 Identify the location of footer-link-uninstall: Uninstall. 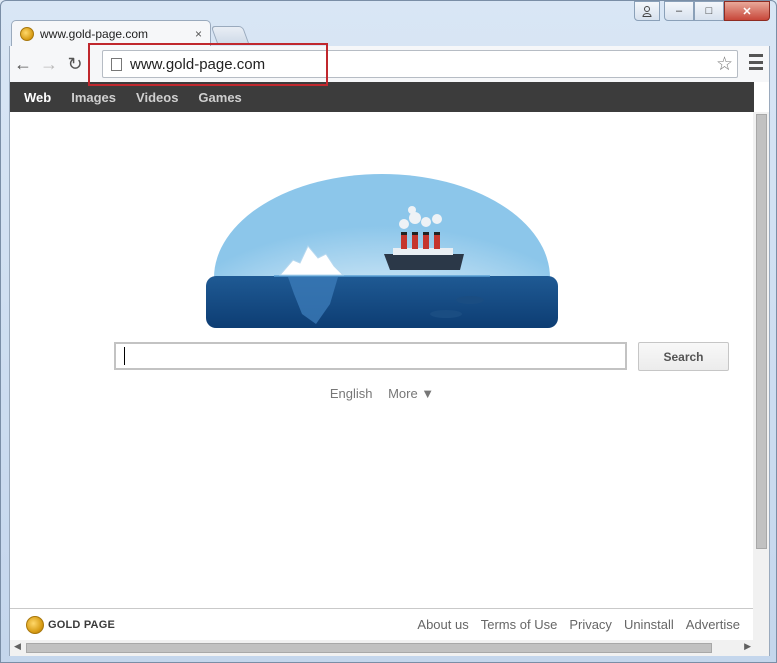
(649, 624).